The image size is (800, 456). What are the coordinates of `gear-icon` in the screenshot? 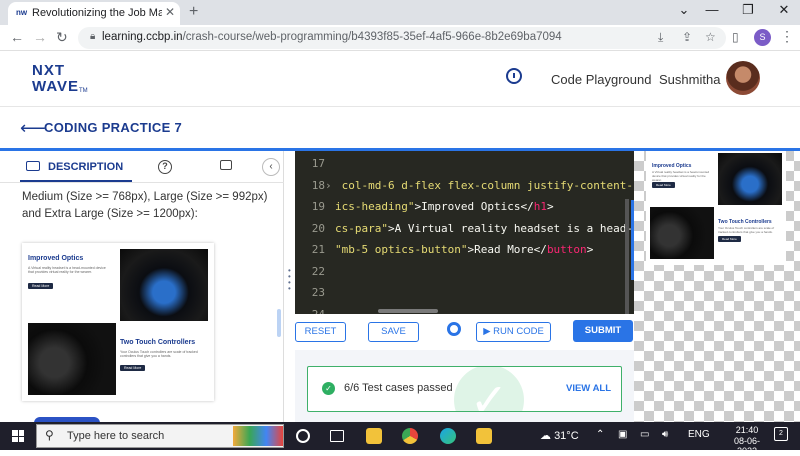 It's located at (454, 329).